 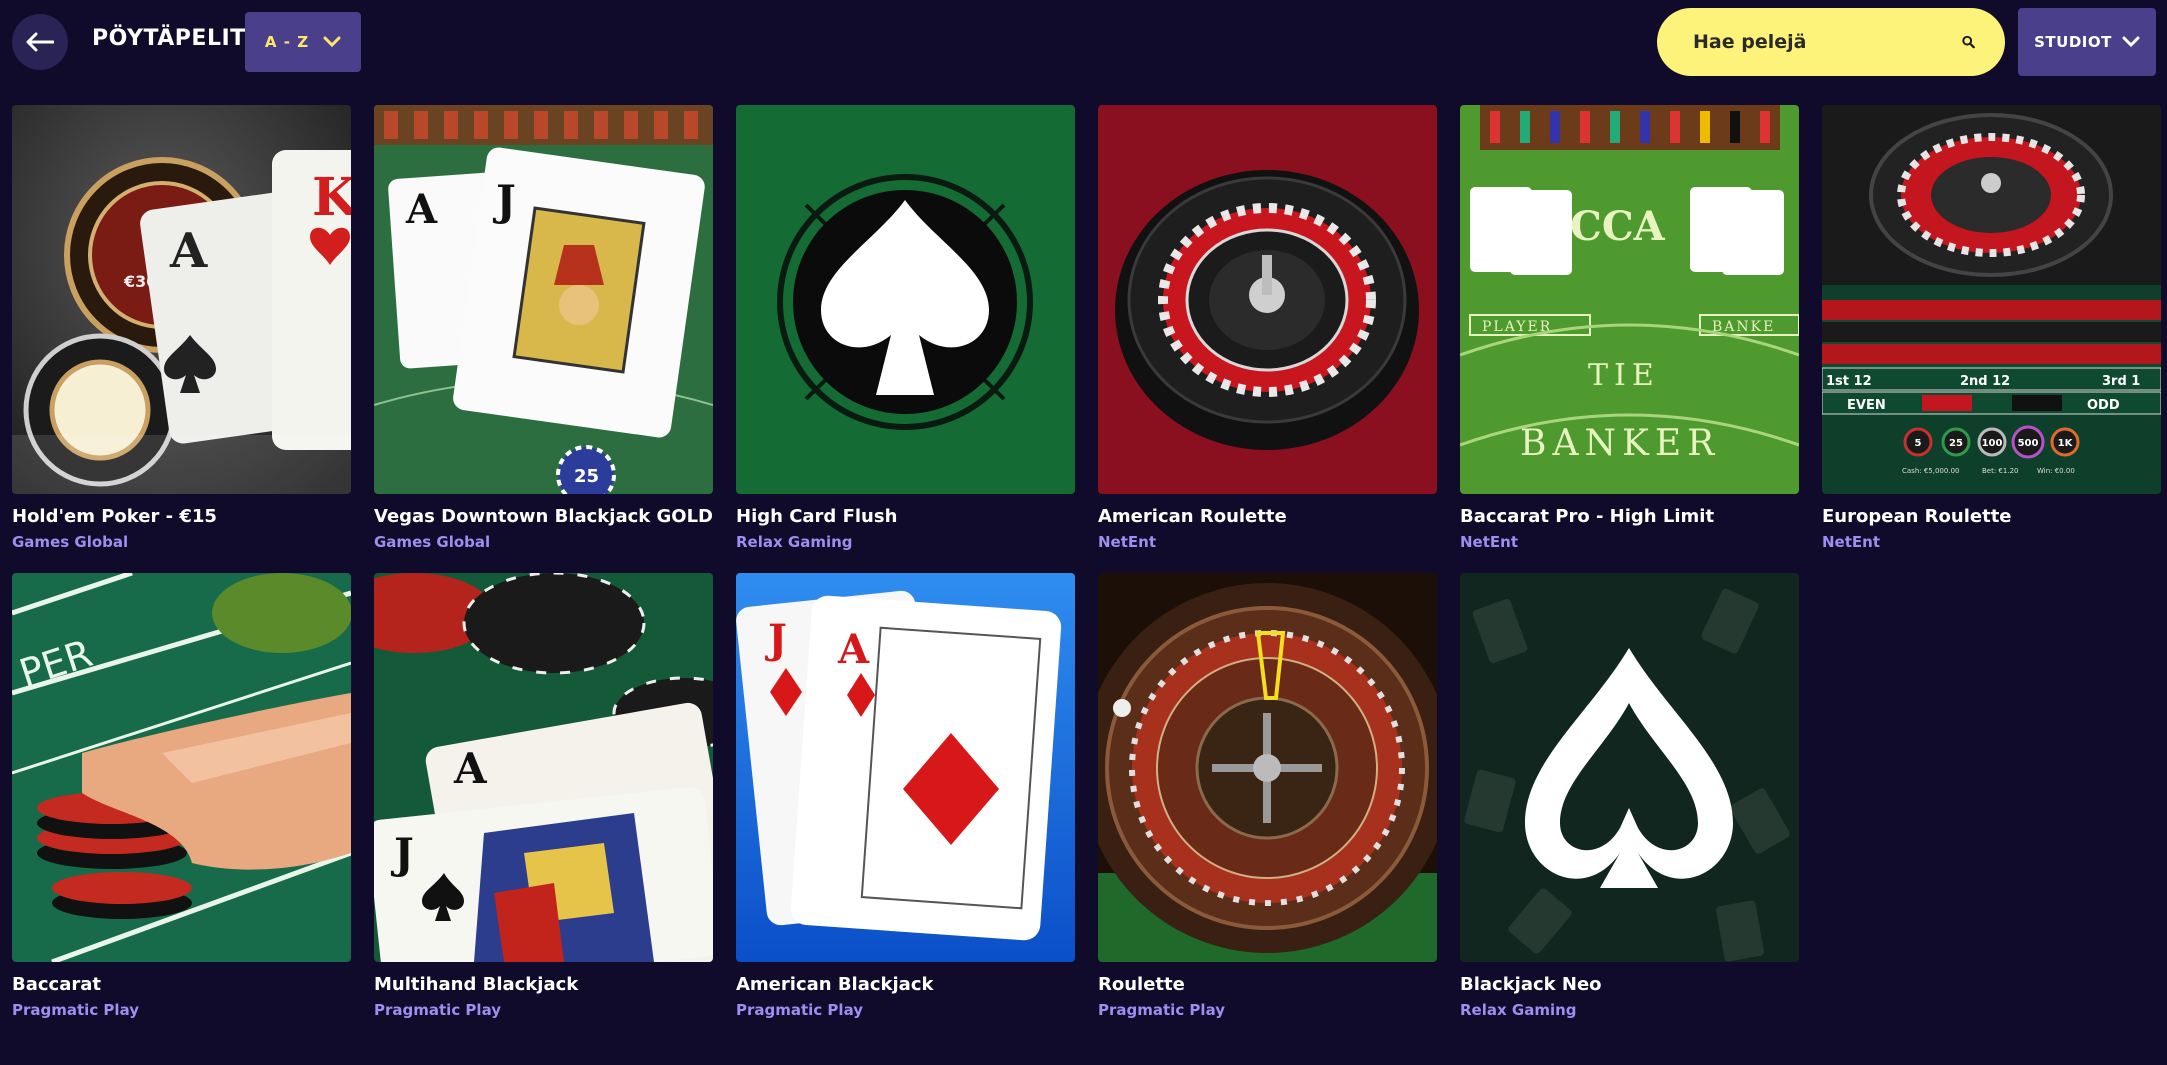 What do you see at coordinates (1618, 226) in the screenshot?
I see `baccarat-banner-text: CCA` at bounding box center [1618, 226].